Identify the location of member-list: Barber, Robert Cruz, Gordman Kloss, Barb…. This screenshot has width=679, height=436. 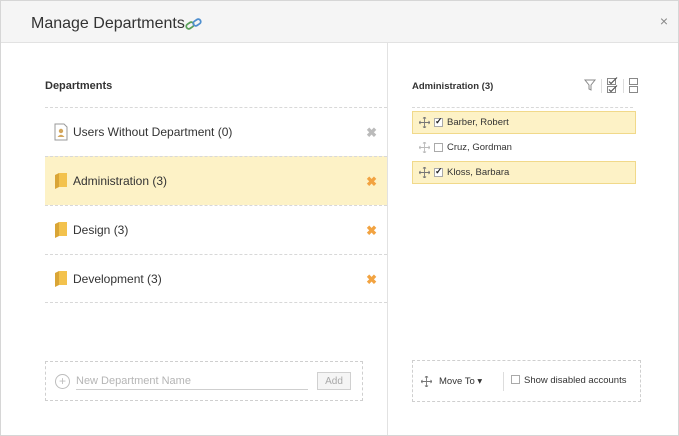
(524, 148).